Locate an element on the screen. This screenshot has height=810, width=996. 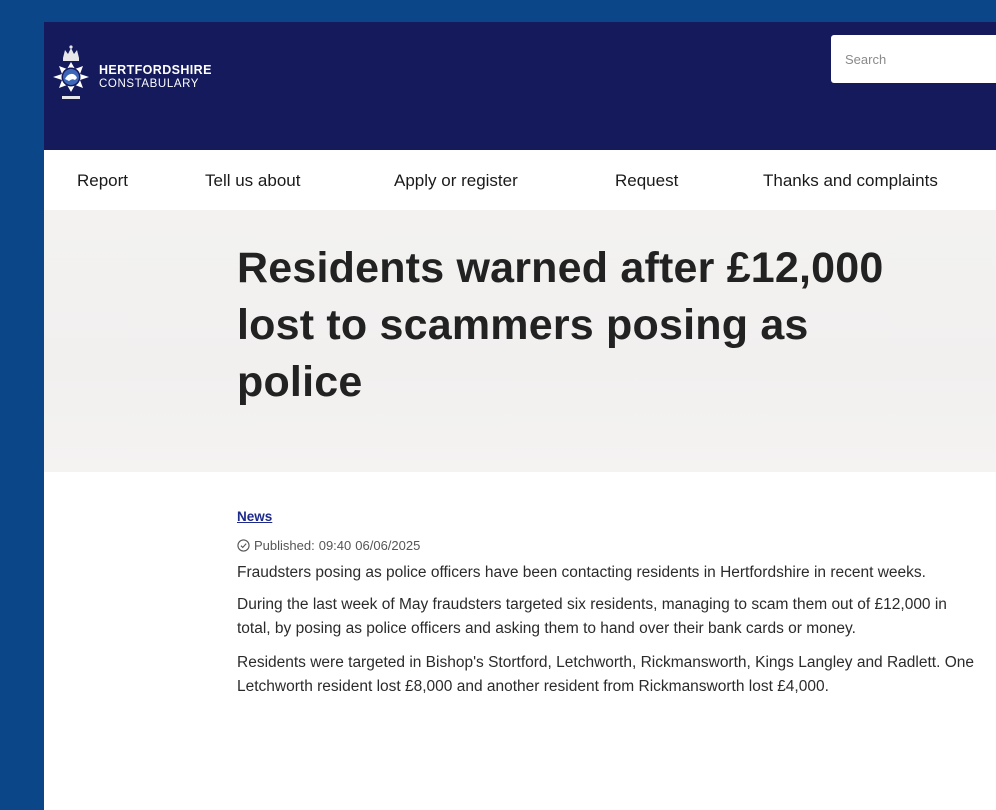
police-crest-icon is located at coordinates (71, 72).